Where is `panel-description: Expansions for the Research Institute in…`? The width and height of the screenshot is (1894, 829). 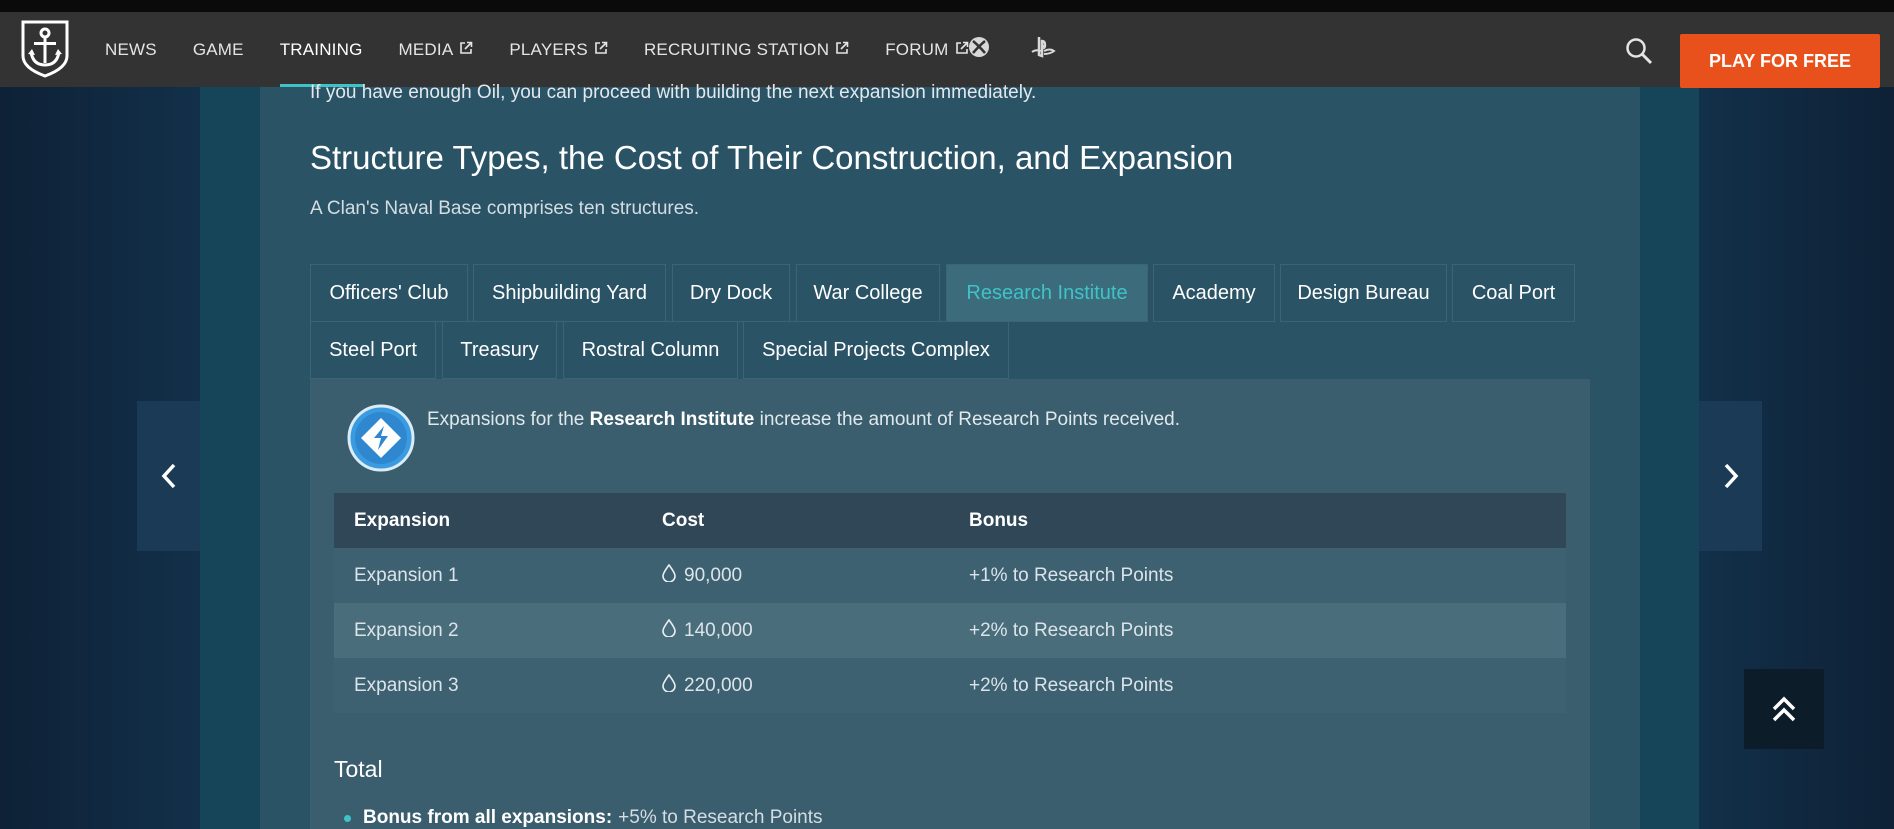
panel-description: Expansions for the Research Institute in… is located at coordinates (803, 420).